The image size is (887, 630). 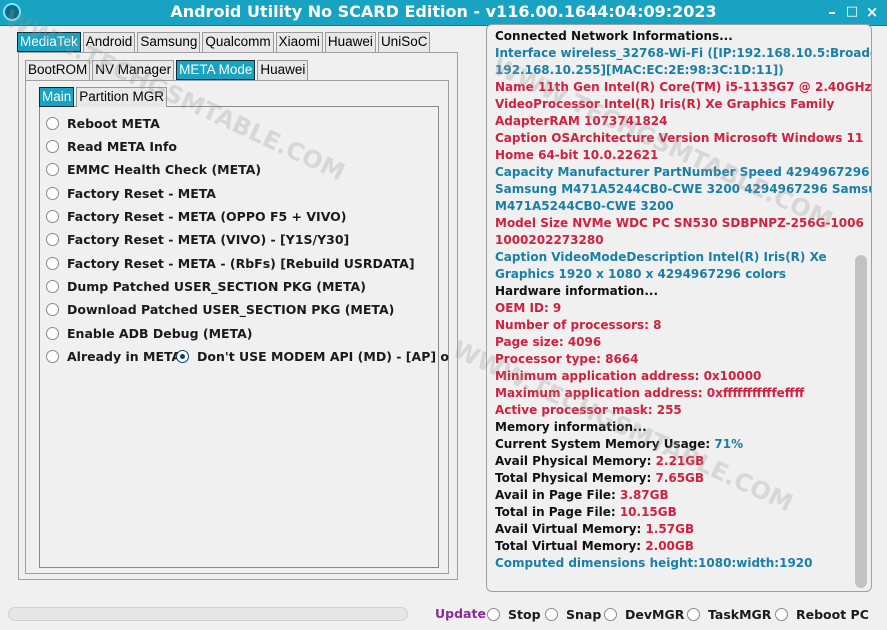 What do you see at coordinates (872, 12) in the screenshot?
I see `close-icon: ×` at bounding box center [872, 12].